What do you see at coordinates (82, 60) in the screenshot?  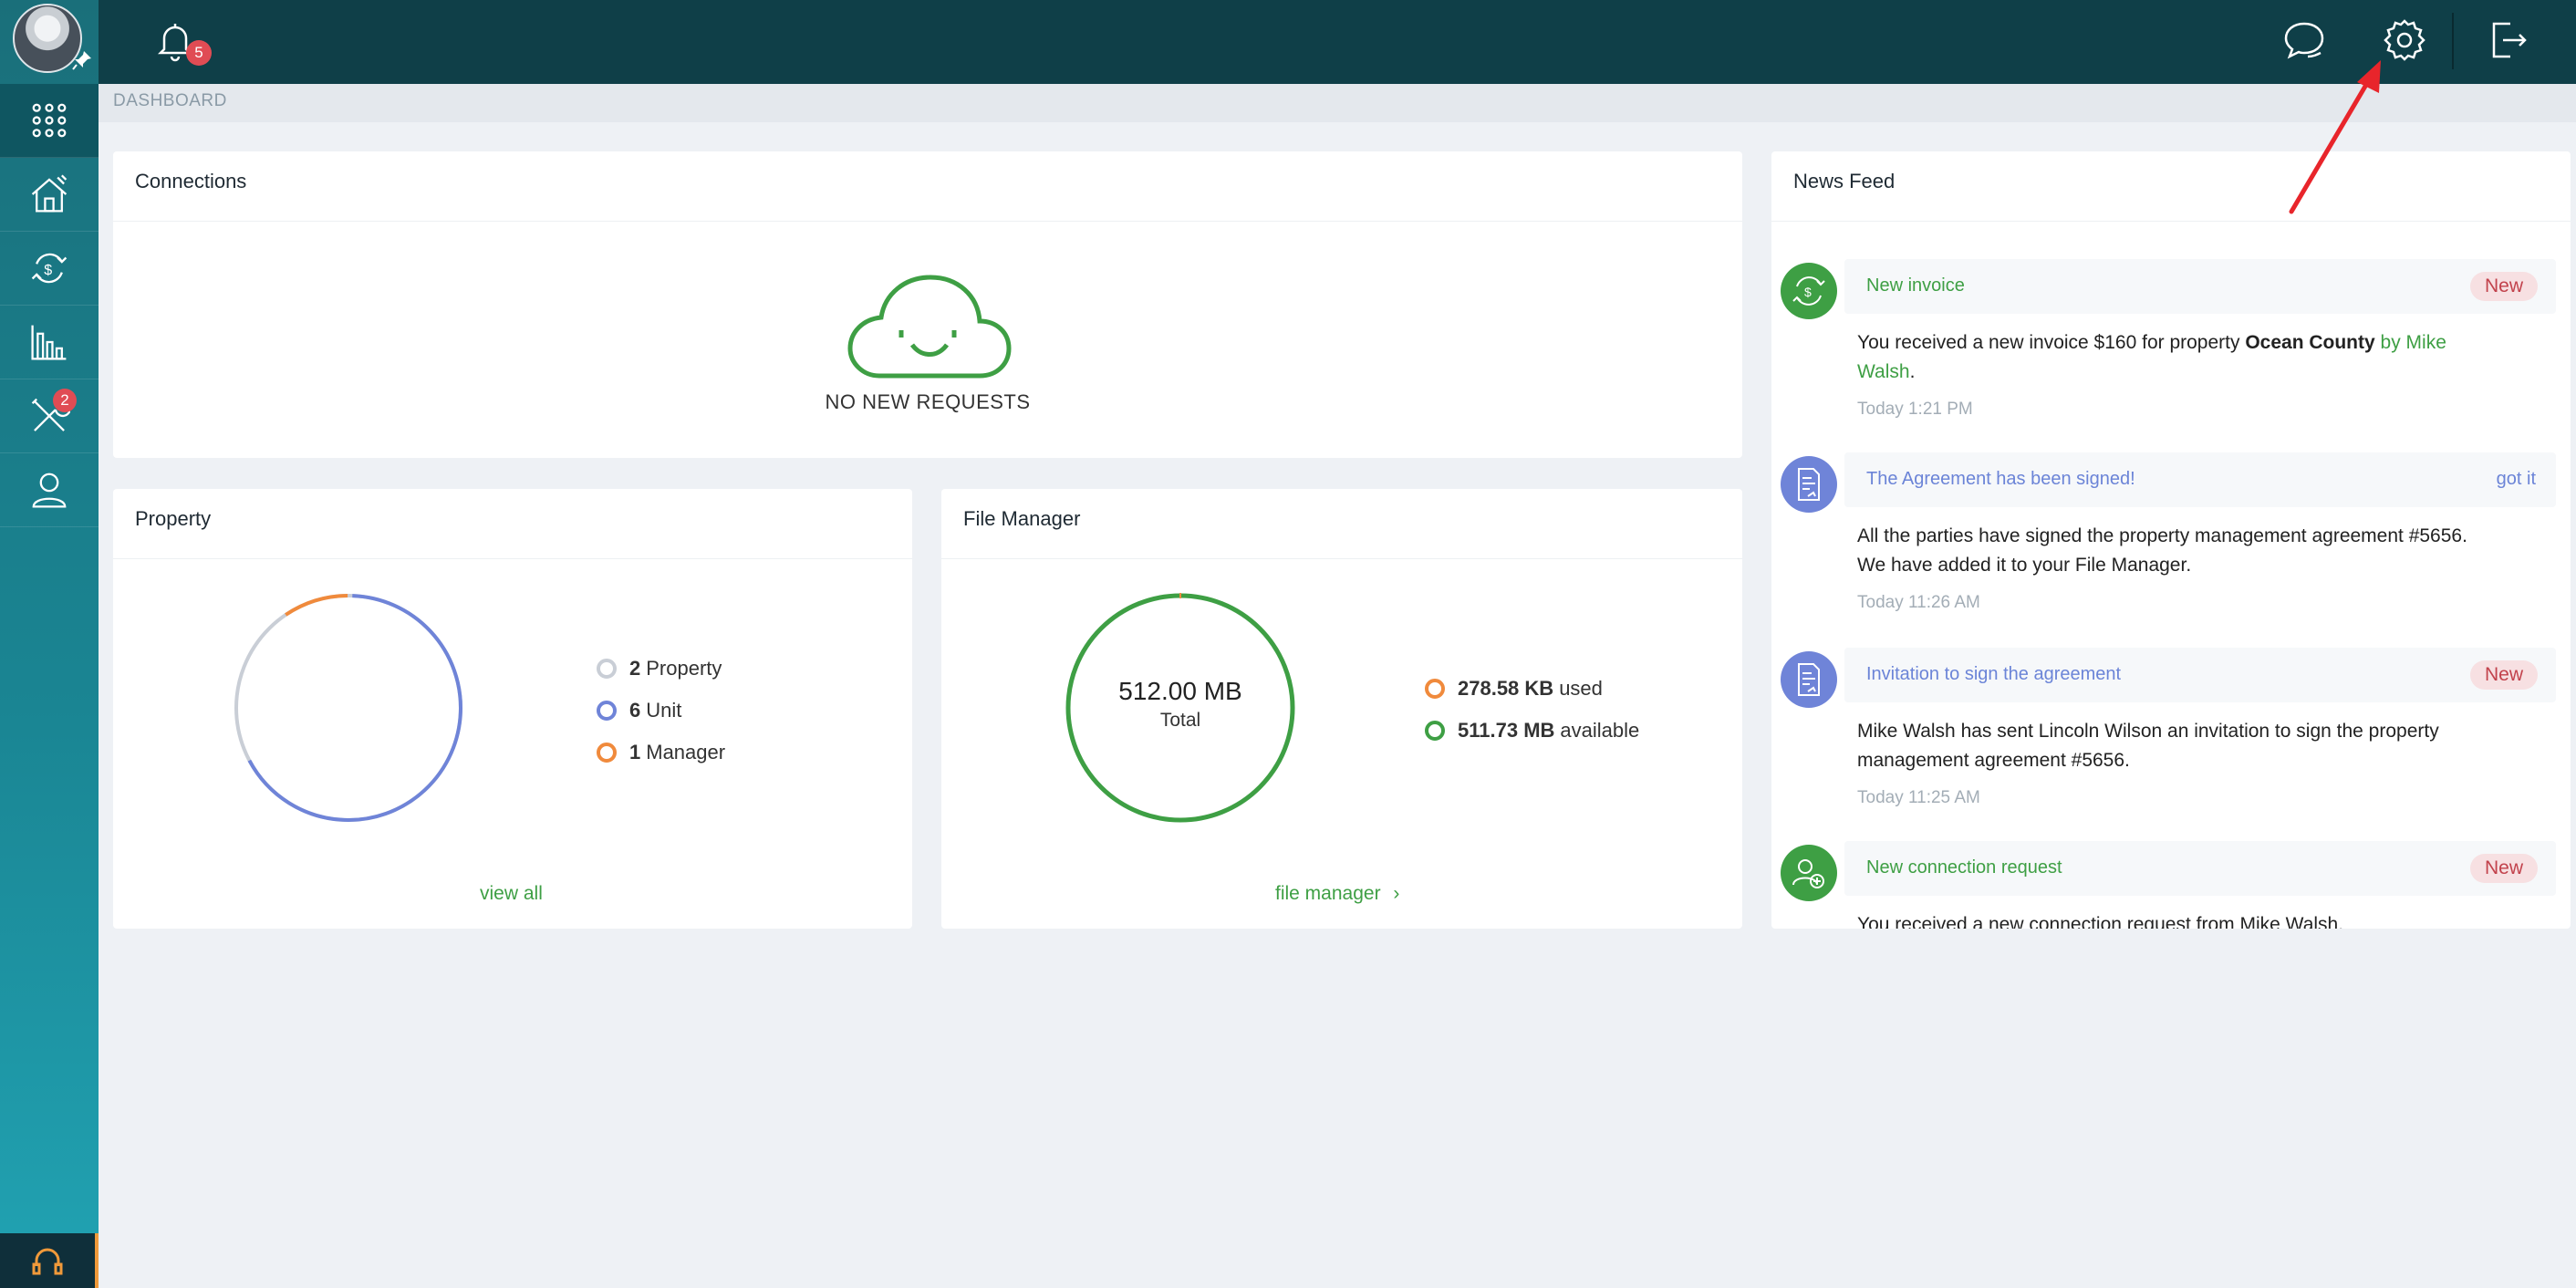 I see `pin-icon` at bounding box center [82, 60].